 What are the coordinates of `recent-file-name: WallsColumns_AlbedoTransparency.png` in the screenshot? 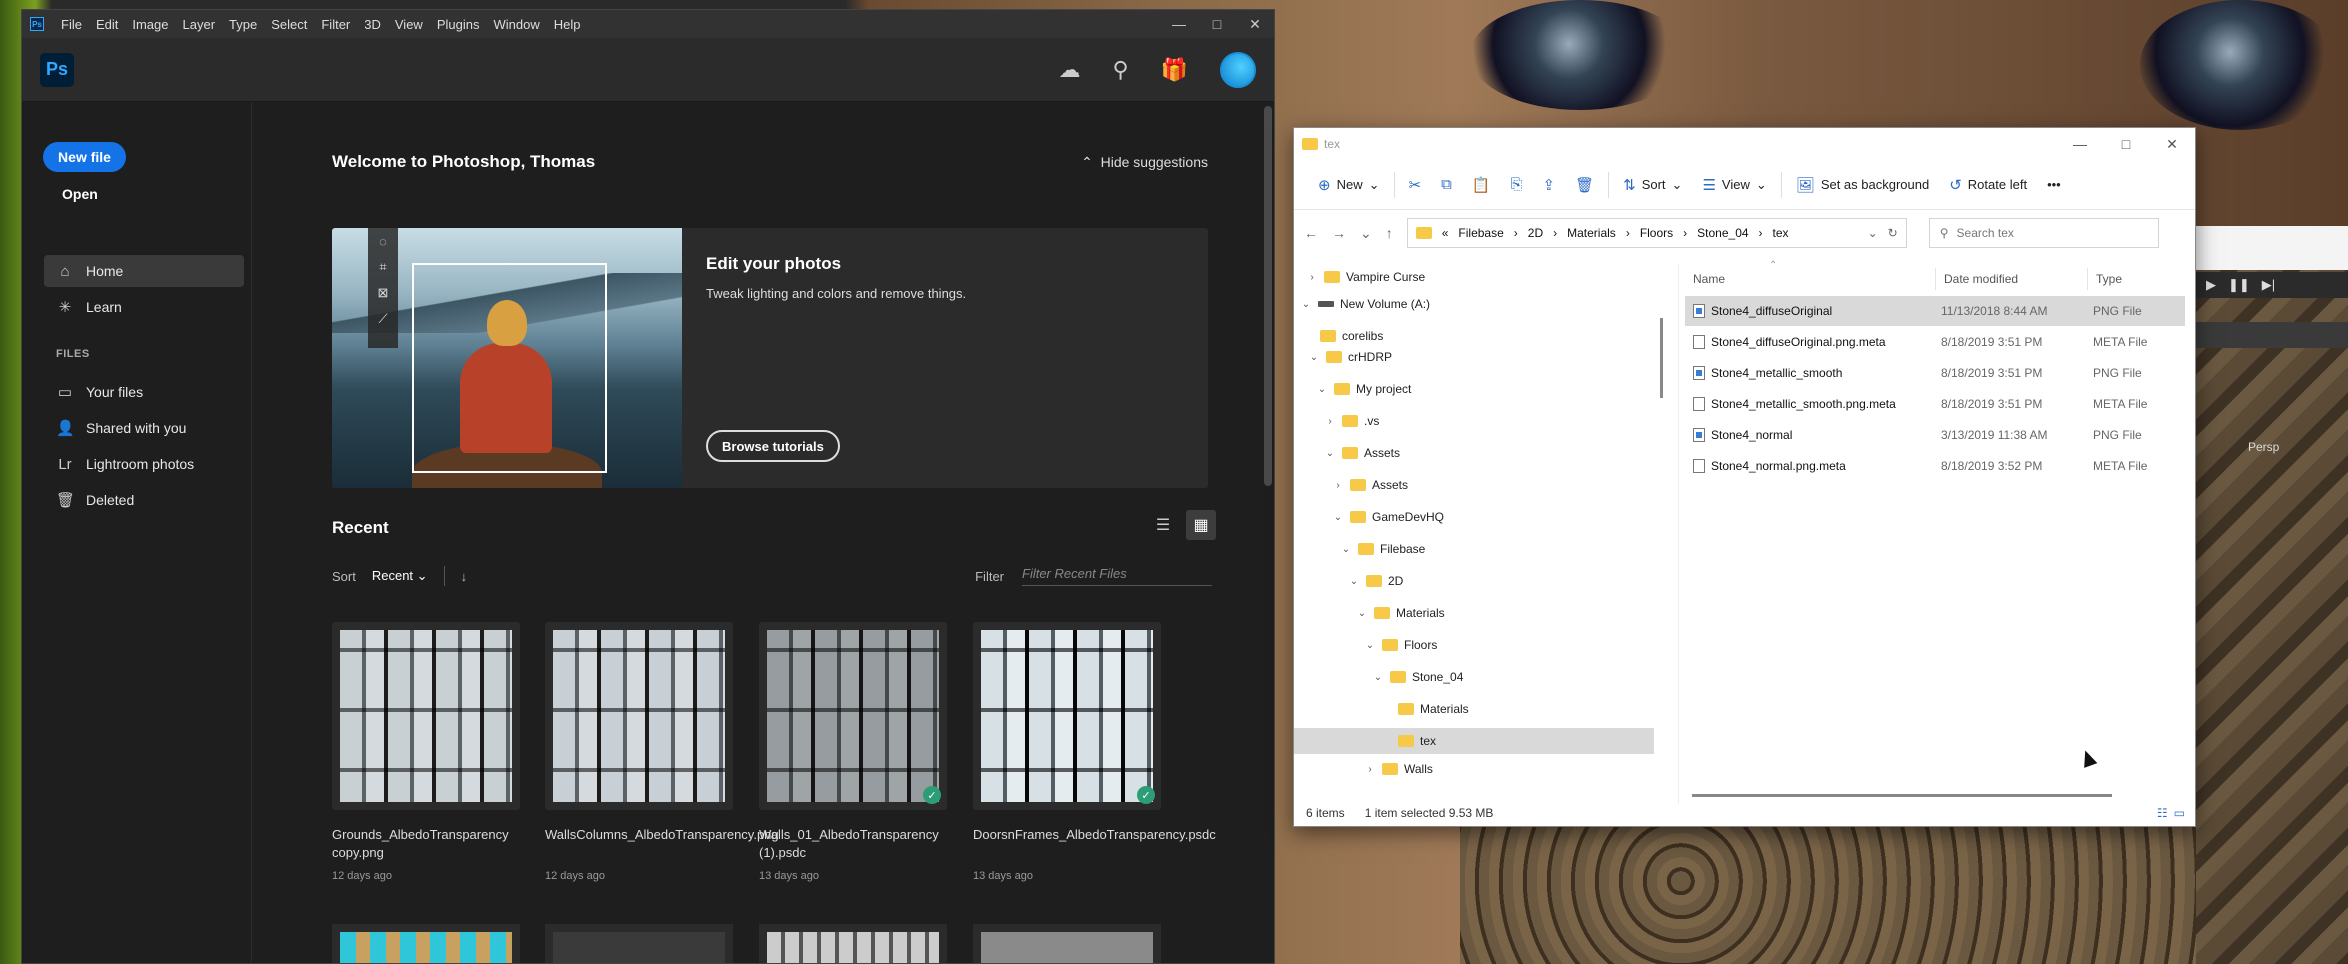 It's located at (662, 835).